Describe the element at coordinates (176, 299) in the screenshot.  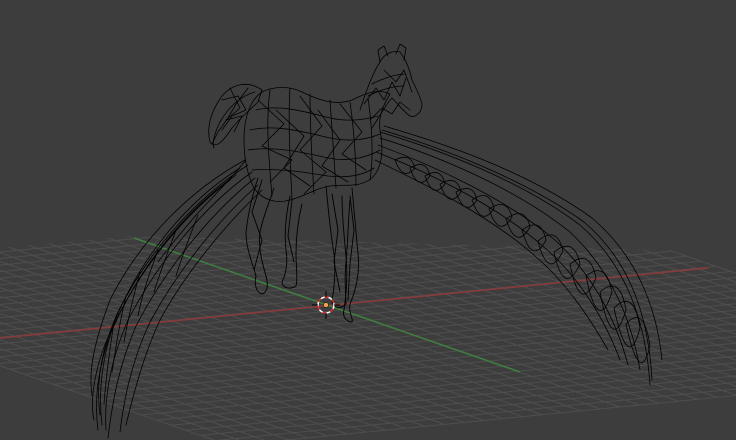
I see `left-wing` at that location.